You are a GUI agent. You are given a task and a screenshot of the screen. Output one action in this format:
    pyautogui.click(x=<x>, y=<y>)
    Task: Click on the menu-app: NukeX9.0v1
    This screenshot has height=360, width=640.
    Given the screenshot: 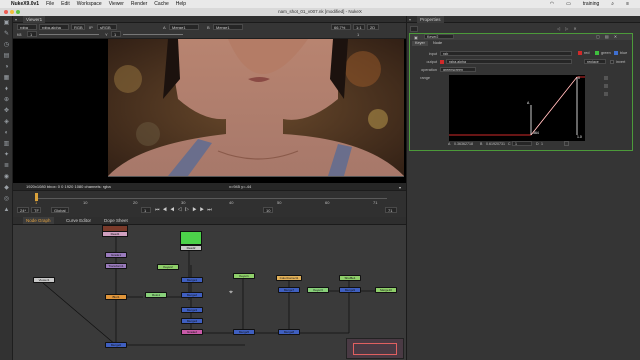 What is the action you would take?
    pyautogui.click(x=25, y=4)
    